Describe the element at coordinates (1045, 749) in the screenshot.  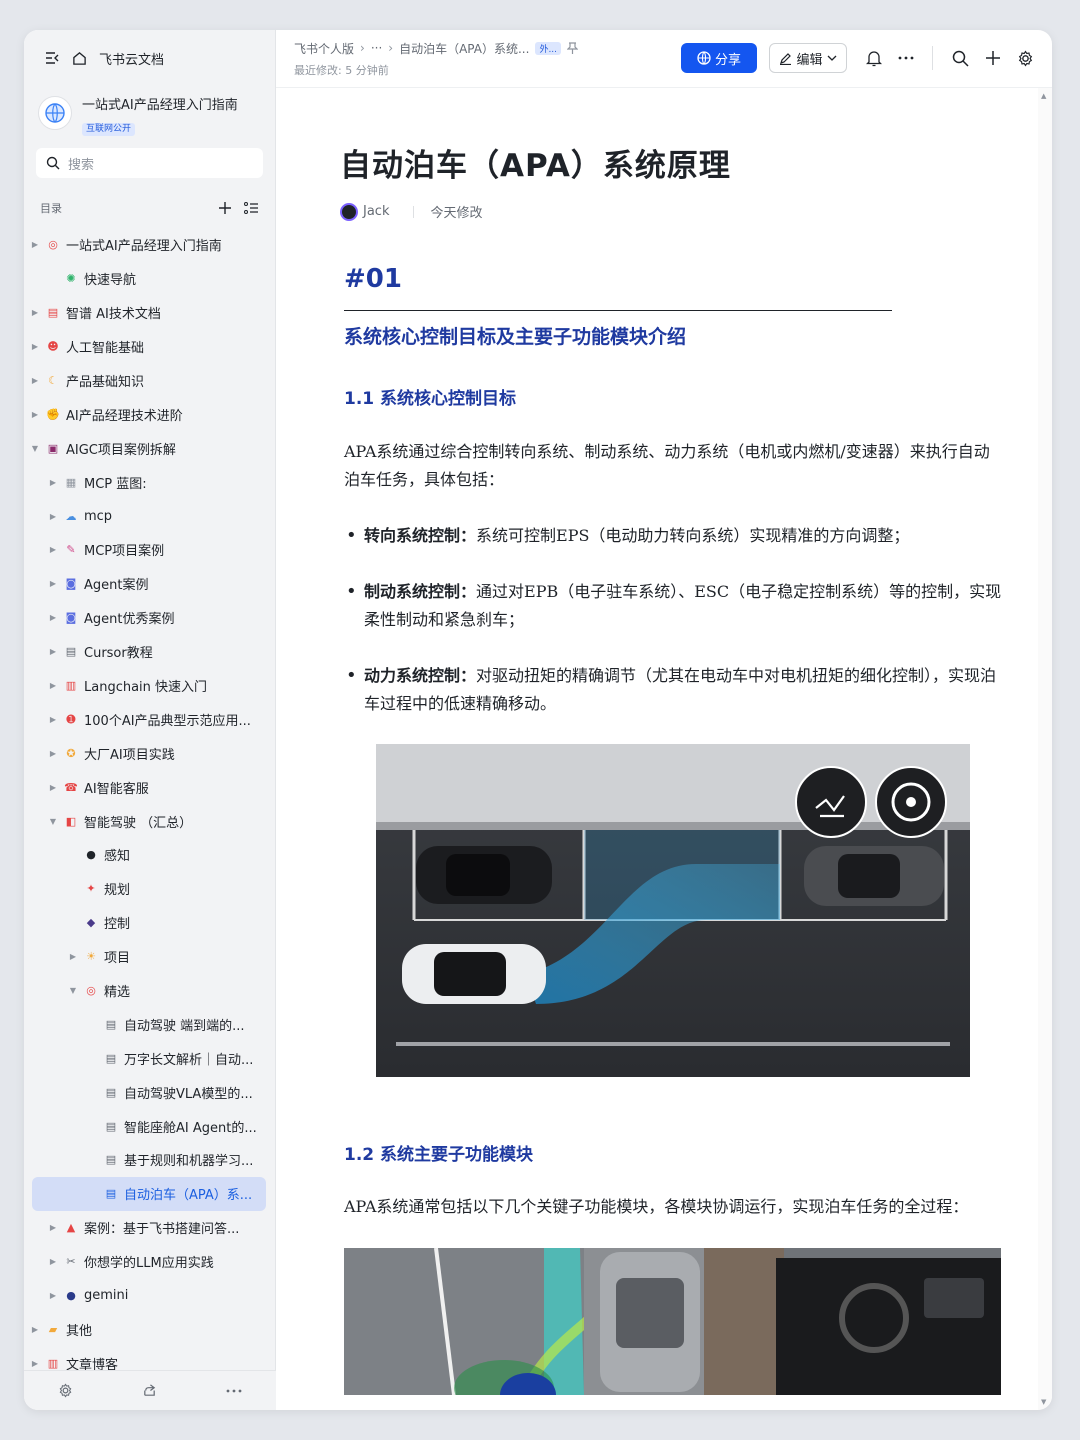
I see `scrollbar: ▲ ▼` at that location.